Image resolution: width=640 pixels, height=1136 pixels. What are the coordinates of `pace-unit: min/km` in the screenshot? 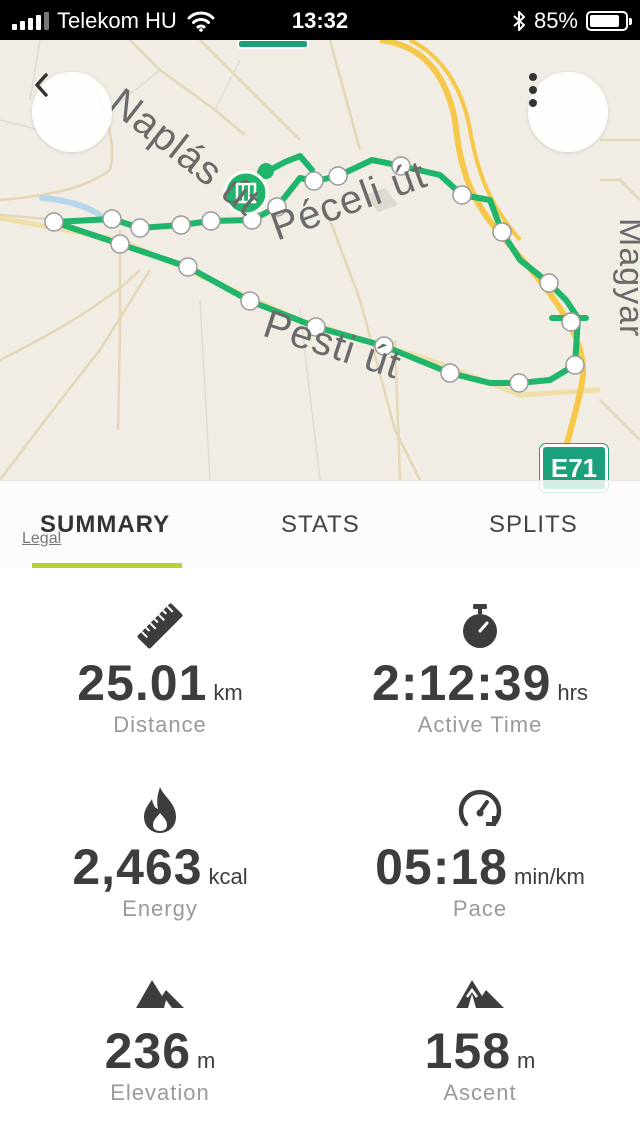 It's located at (549, 876).